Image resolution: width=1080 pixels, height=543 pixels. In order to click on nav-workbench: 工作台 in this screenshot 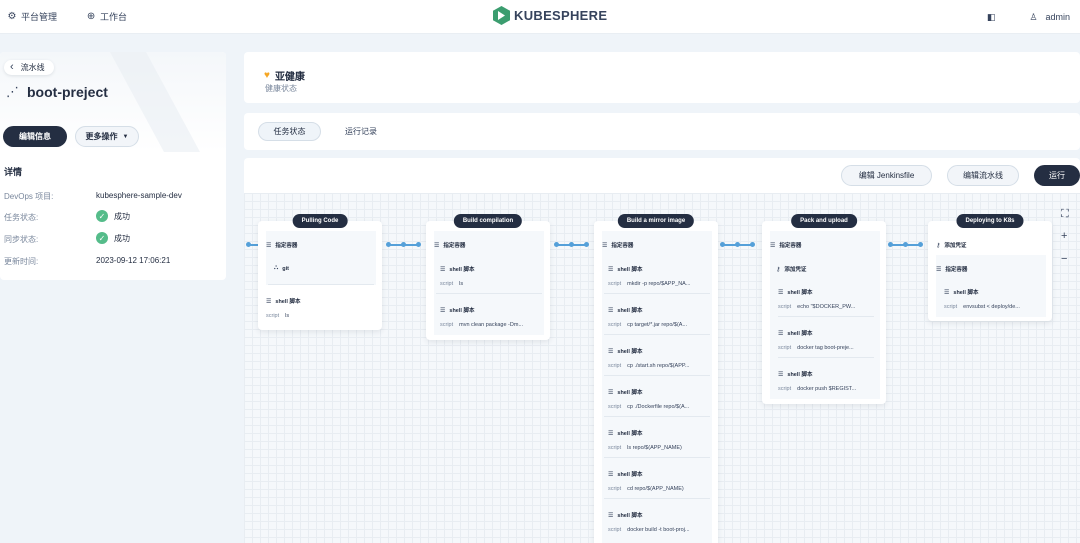, I will do `click(113, 16)`.